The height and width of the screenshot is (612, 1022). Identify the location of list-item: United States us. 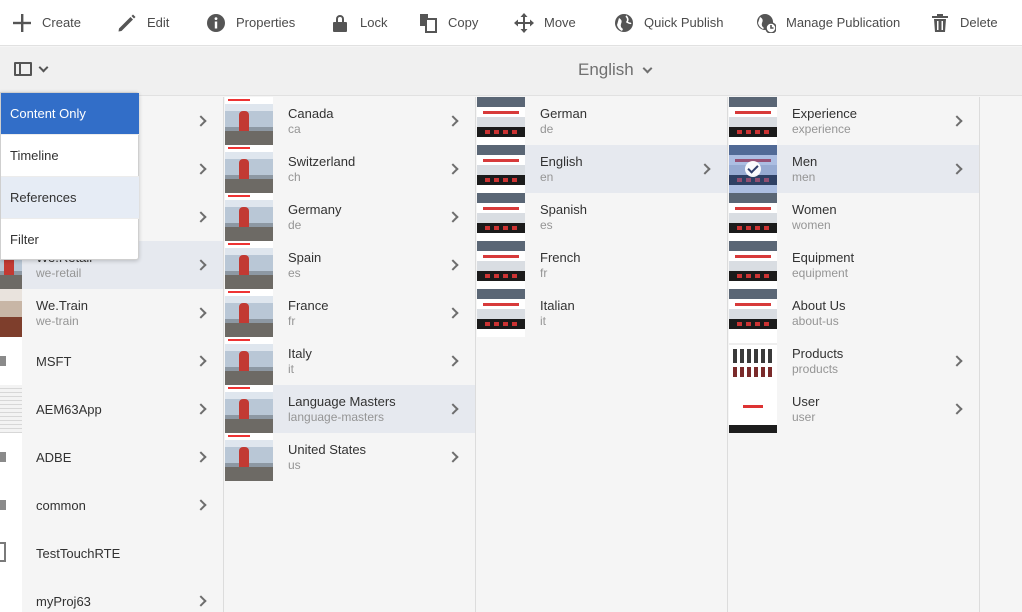
(350, 457).